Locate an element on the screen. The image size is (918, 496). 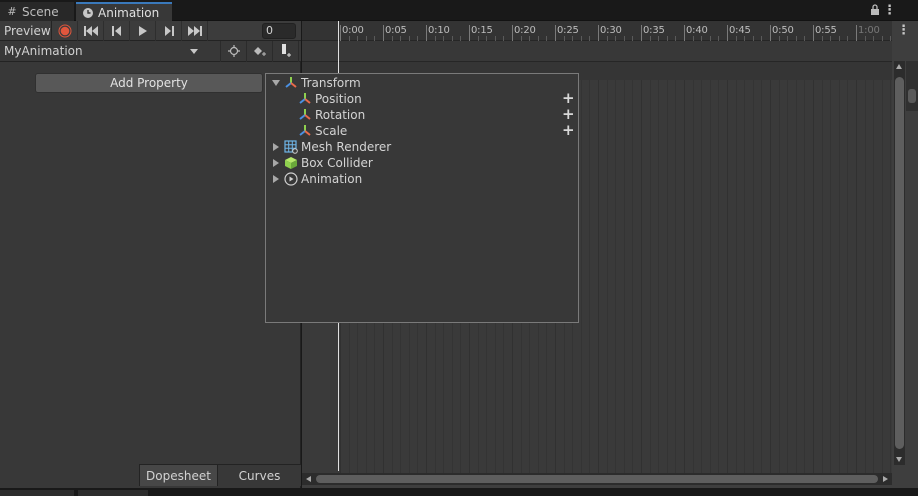
zoom-strip is located at coordinates (912, 86).